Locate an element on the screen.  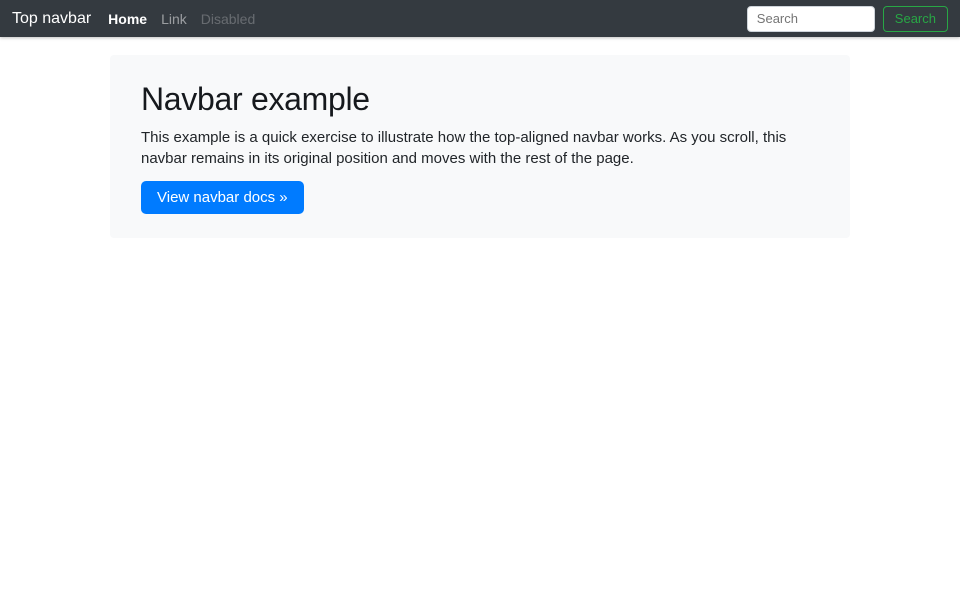
navbar-brand: Top navbar is located at coordinates (51, 19).